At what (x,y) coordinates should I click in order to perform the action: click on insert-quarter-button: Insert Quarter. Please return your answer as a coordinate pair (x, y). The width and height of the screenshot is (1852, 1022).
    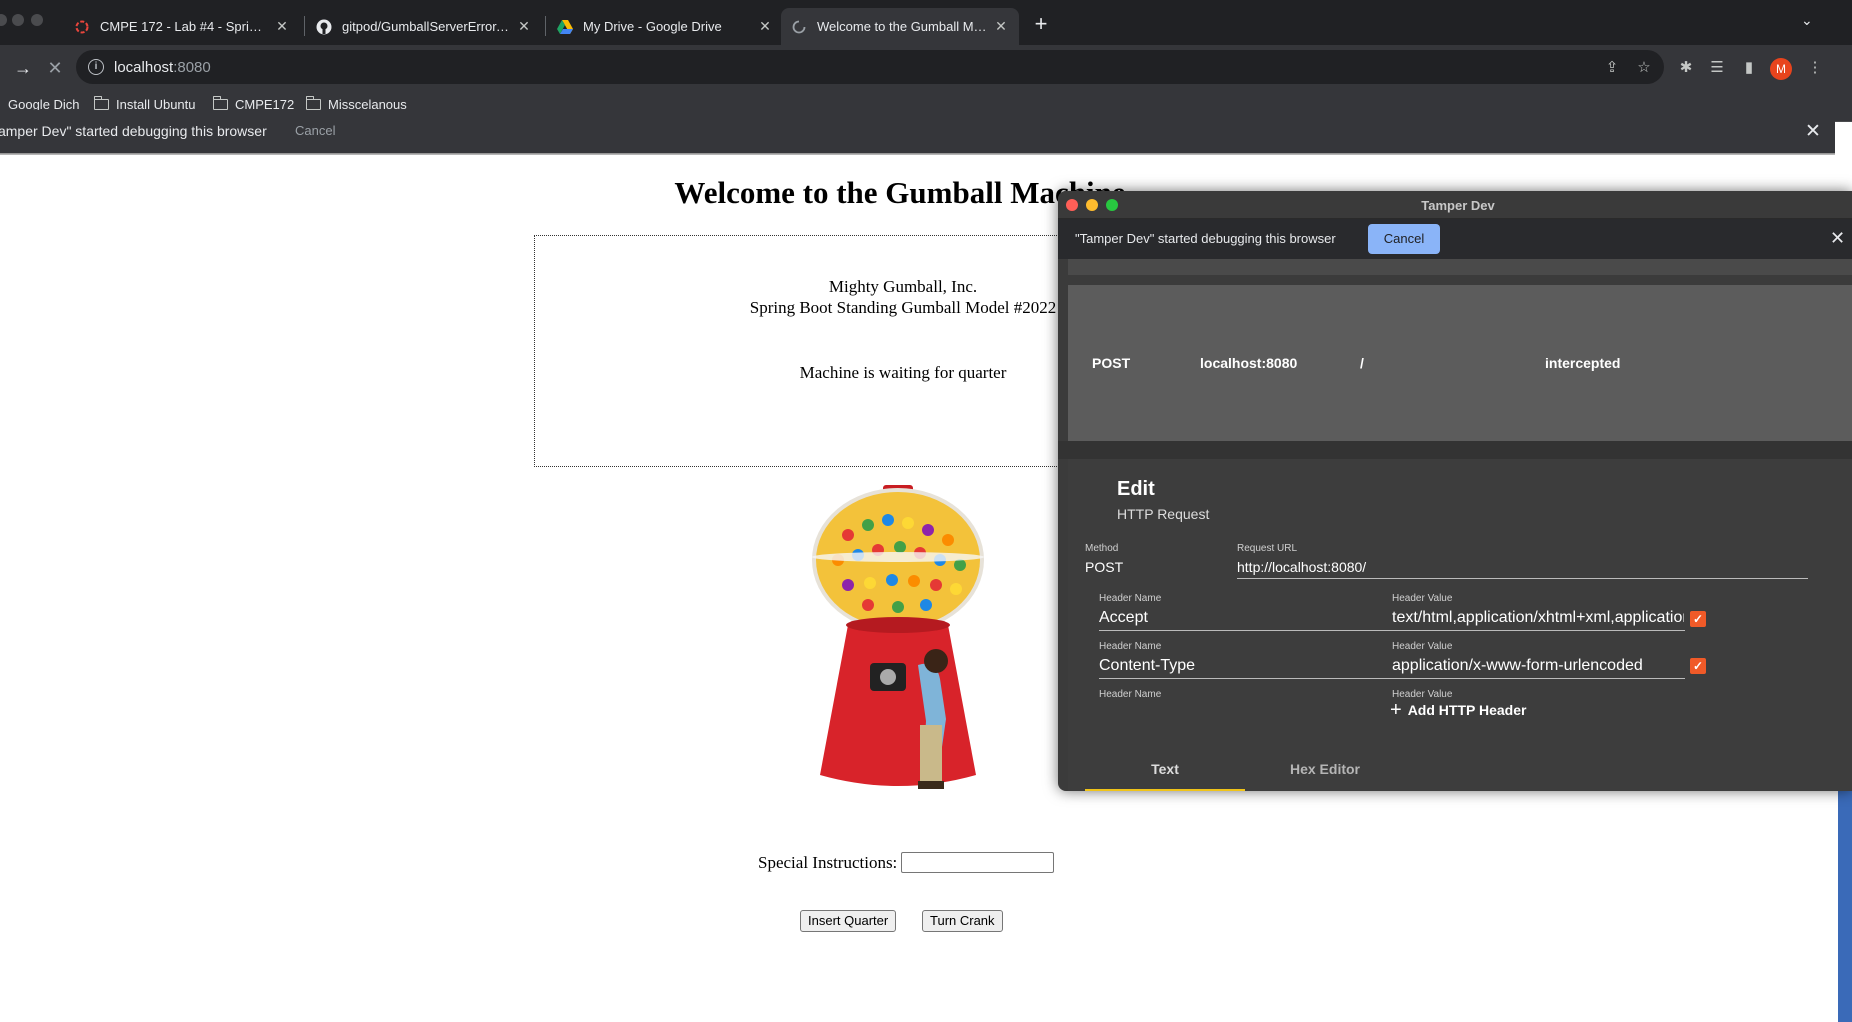
    Looking at the image, I should click on (848, 921).